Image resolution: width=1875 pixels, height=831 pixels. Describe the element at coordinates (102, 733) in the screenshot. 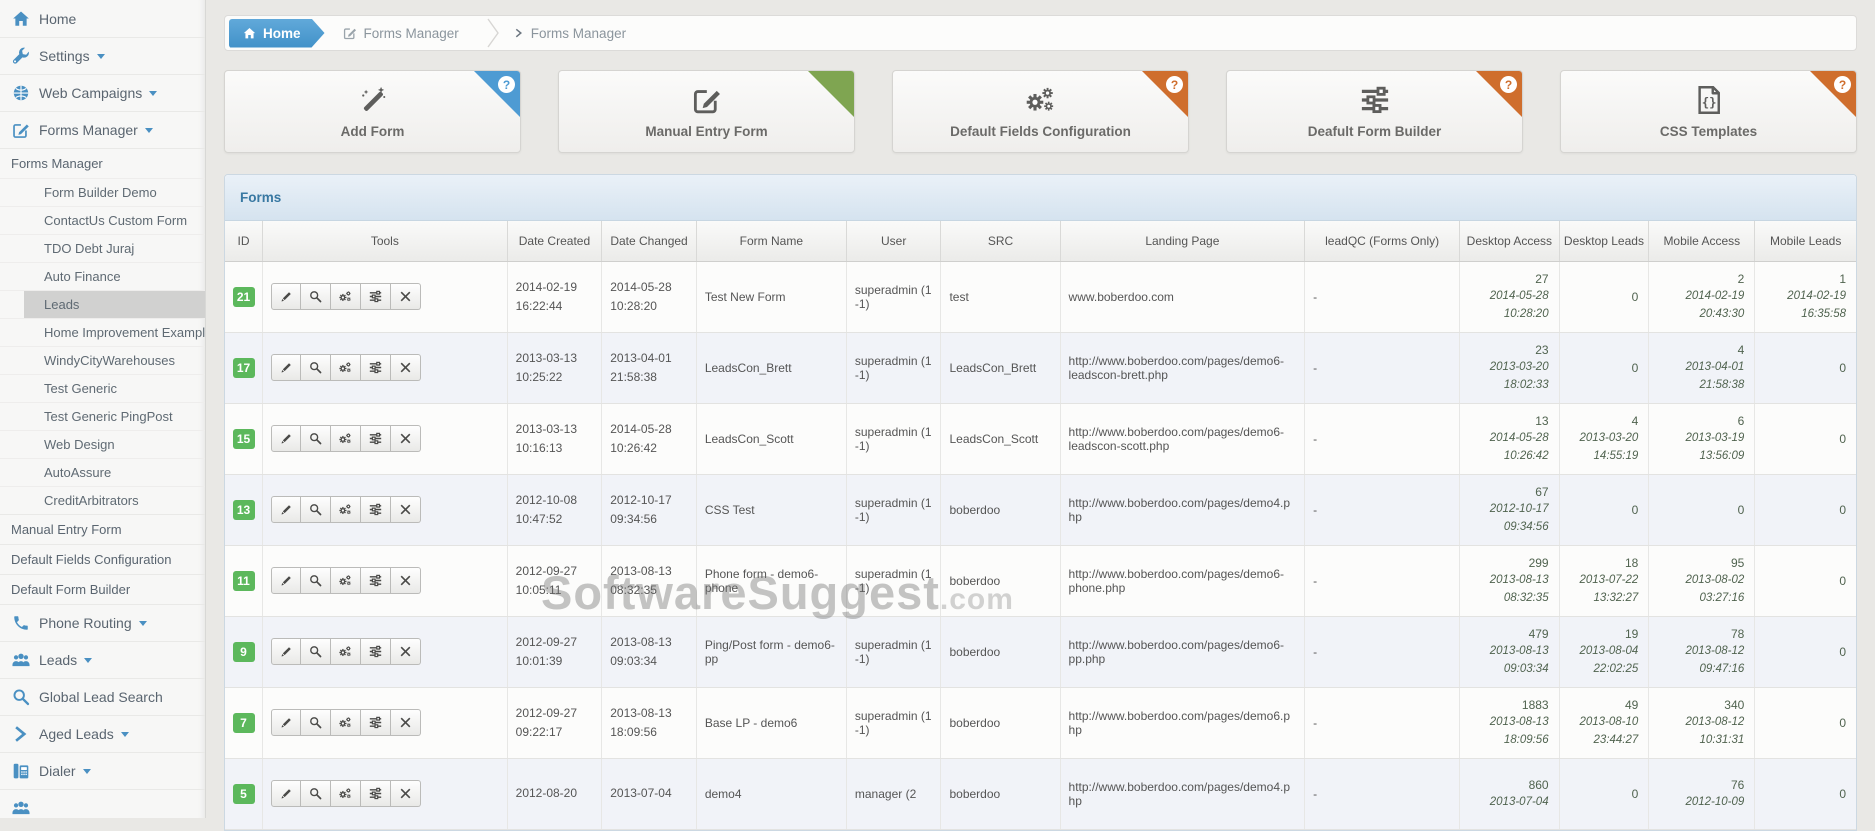

I see `sidebar-item: Aged Leads` at that location.